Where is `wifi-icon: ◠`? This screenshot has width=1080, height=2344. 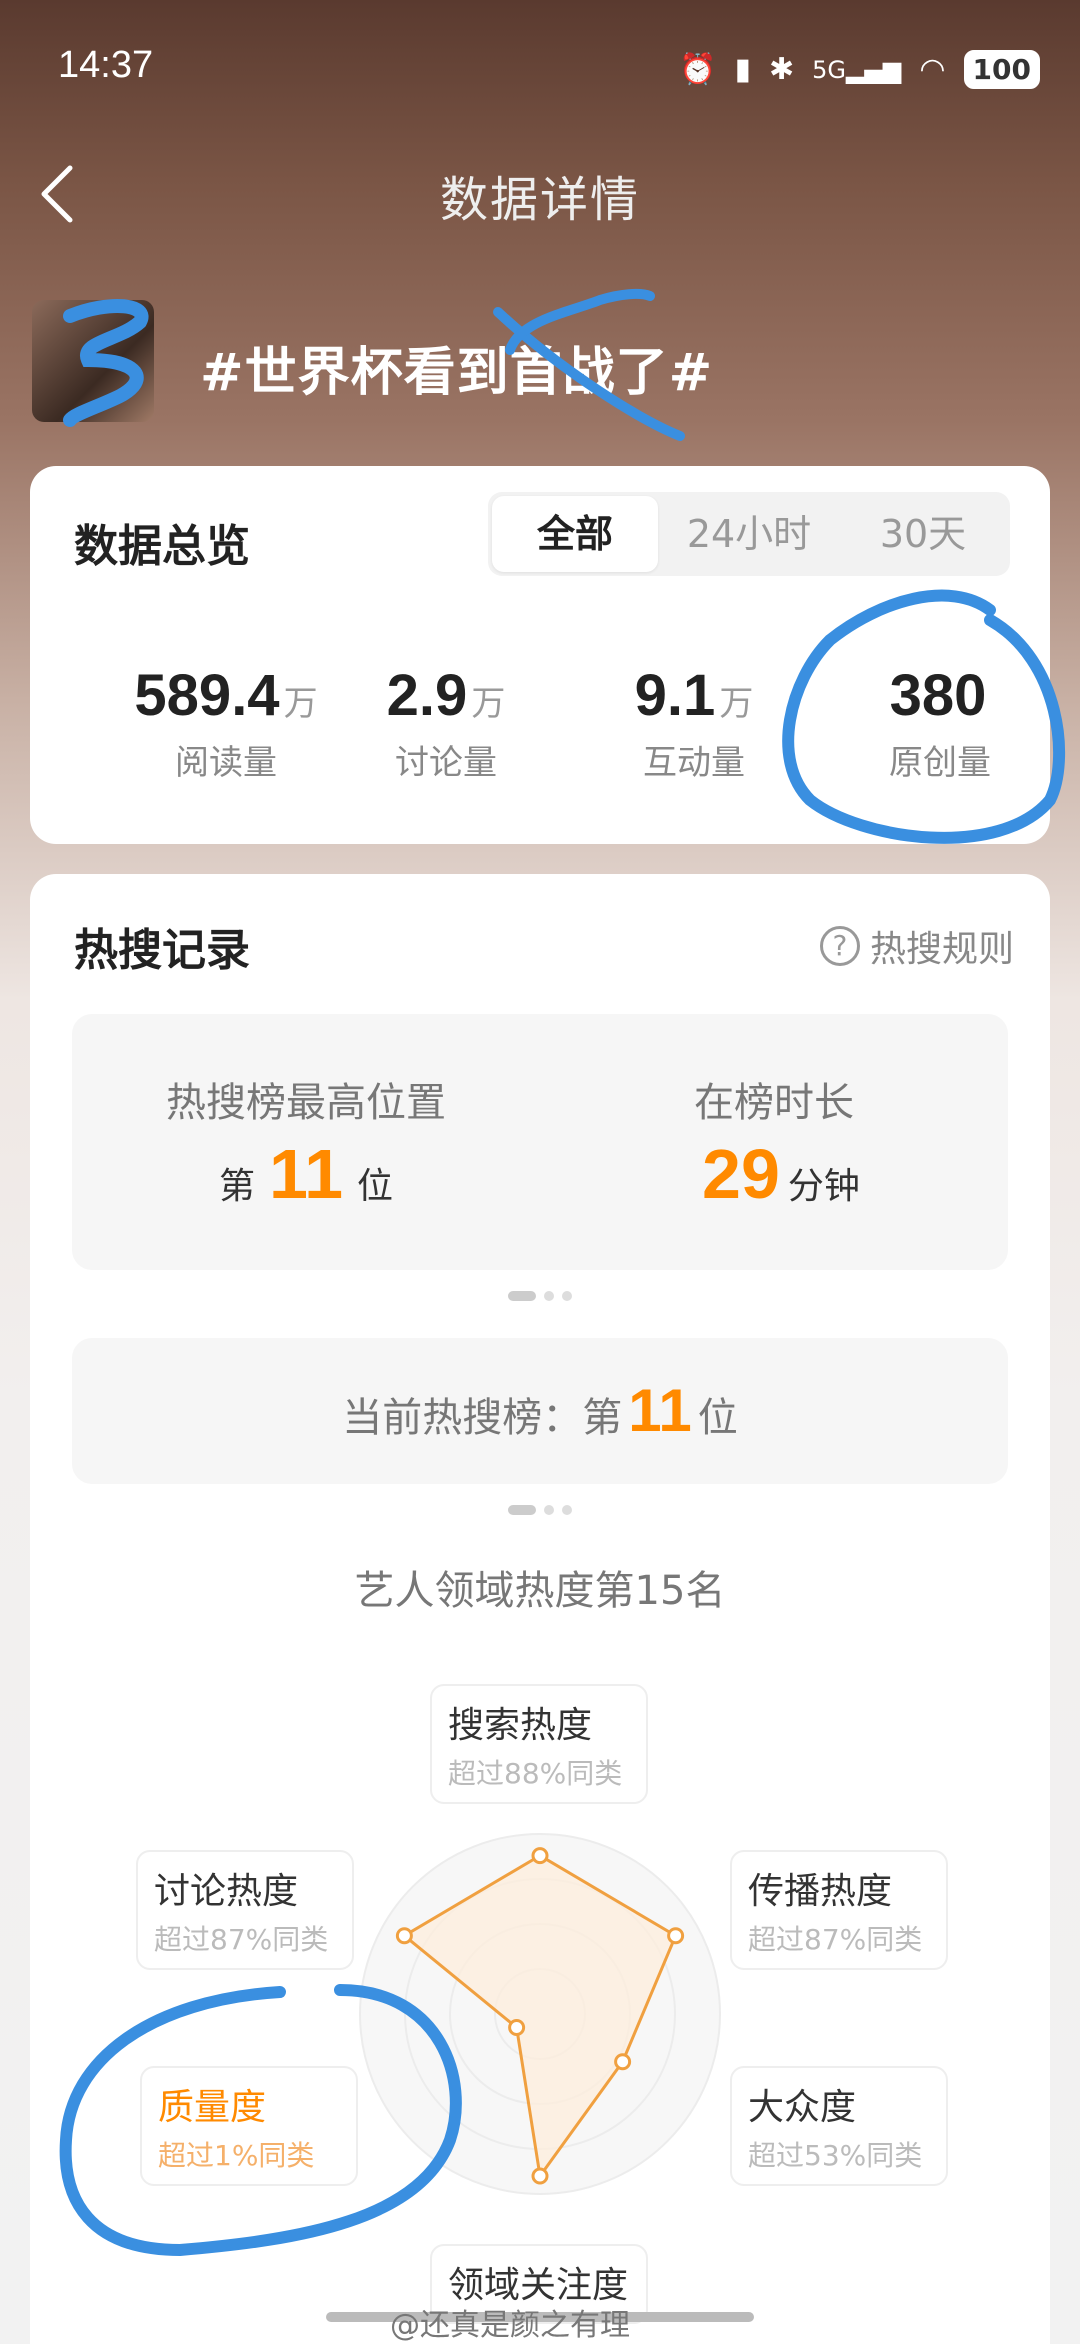 wifi-icon: ◠ is located at coordinates (932, 69).